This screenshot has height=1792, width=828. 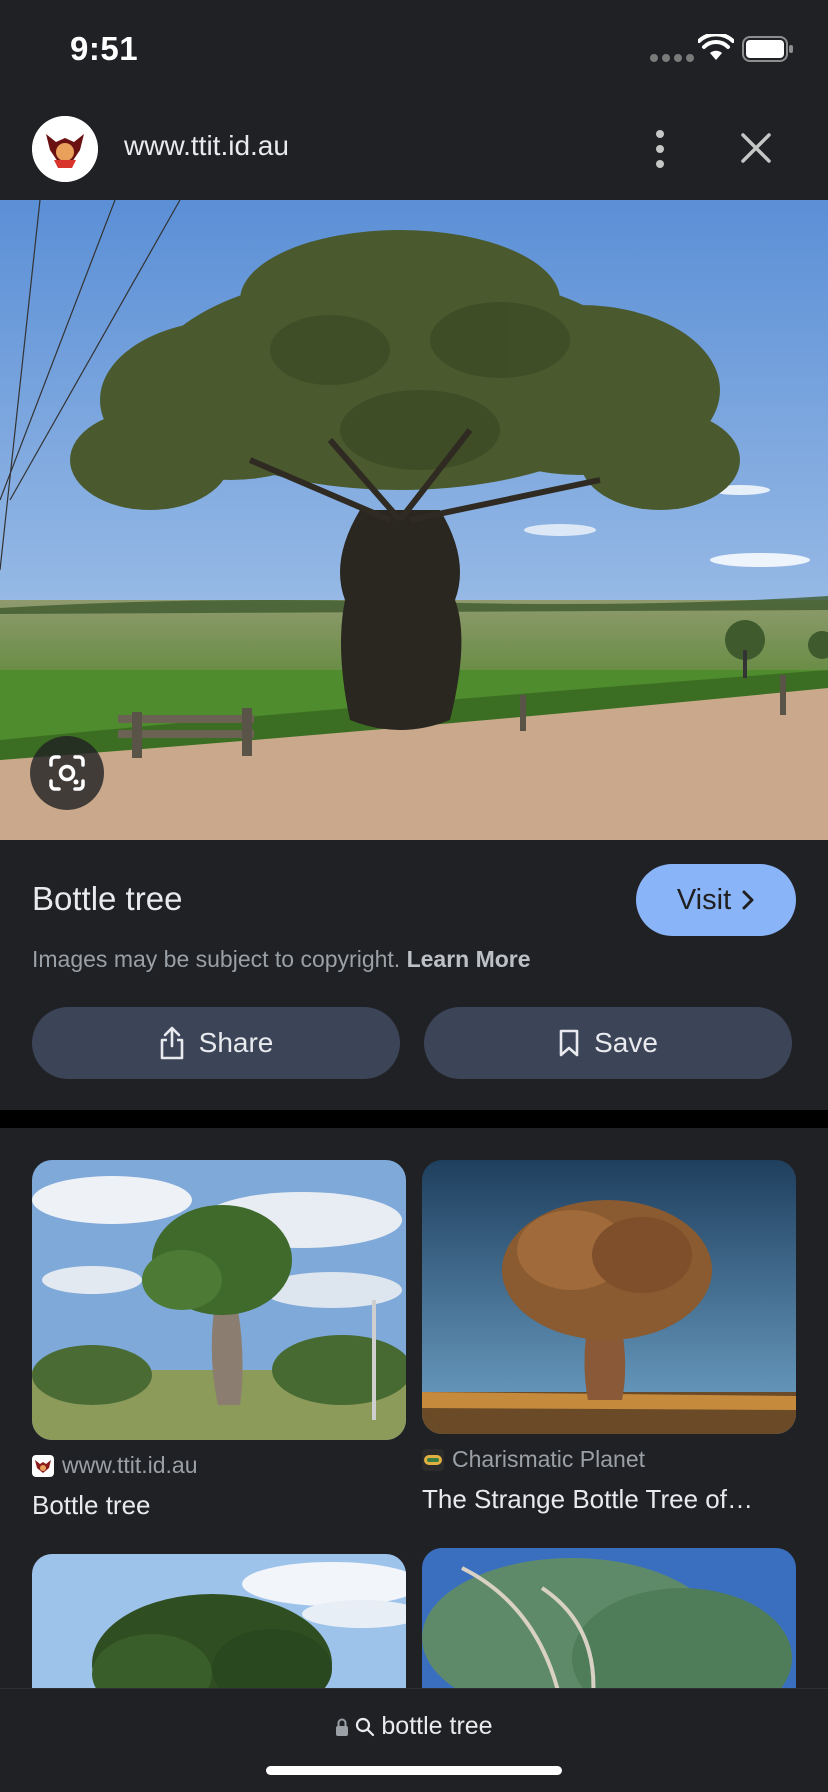 I want to click on status-bar: 9:51, so click(x=414, y=50).